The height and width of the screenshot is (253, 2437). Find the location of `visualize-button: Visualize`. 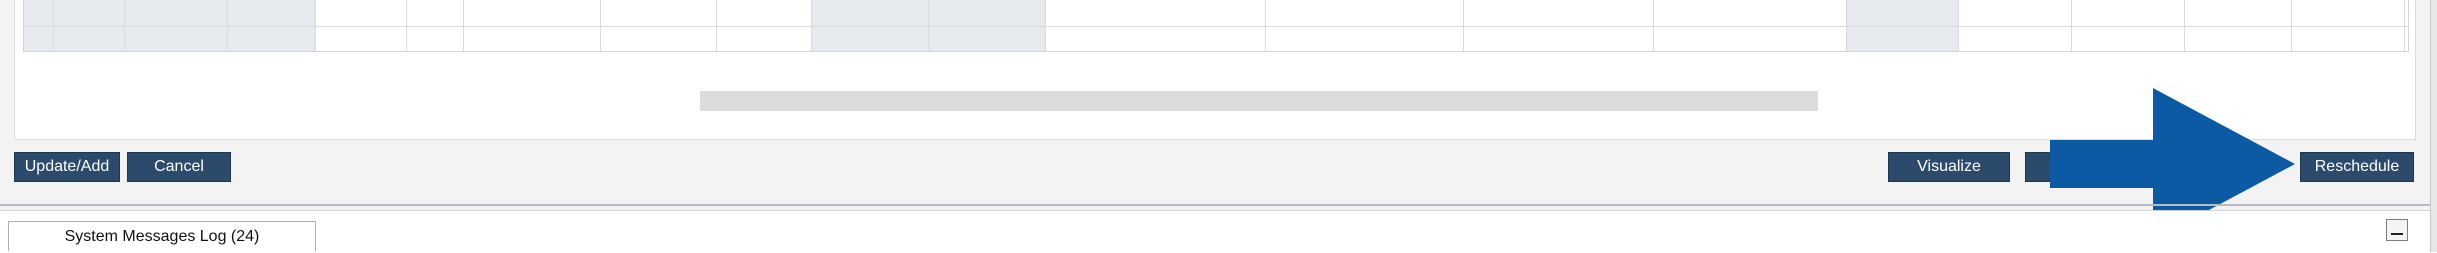

visualize-button: Visualize is located at coordinates (1949, 167).